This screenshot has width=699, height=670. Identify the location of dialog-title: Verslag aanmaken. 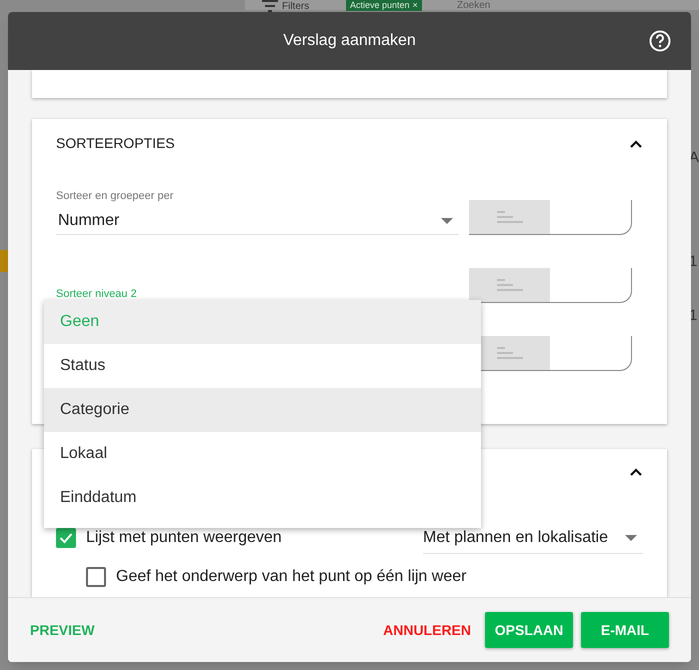
(349, 41).